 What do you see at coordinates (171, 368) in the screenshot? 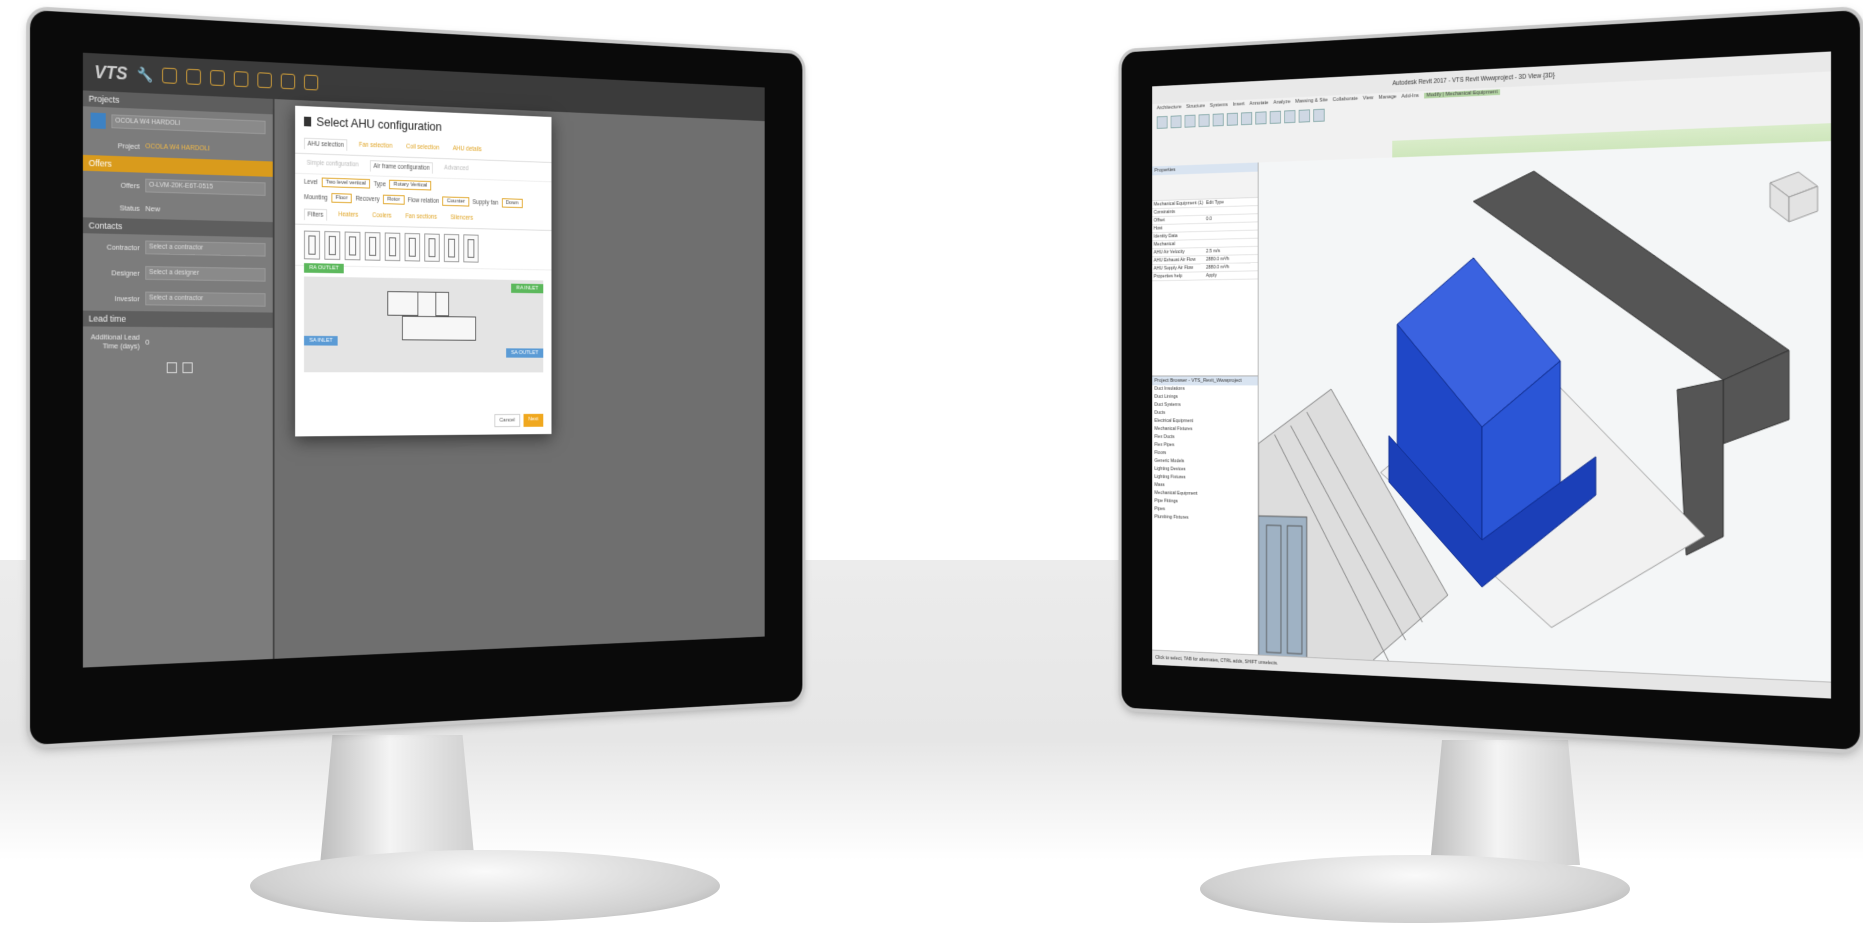
I see `save-icon` at bounding box center [171, 368].